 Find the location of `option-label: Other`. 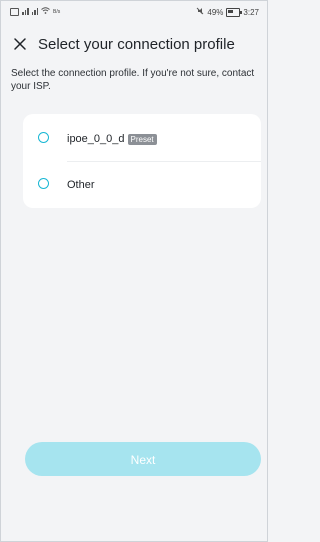

option-label: Other is located at coordinates (81, 185).